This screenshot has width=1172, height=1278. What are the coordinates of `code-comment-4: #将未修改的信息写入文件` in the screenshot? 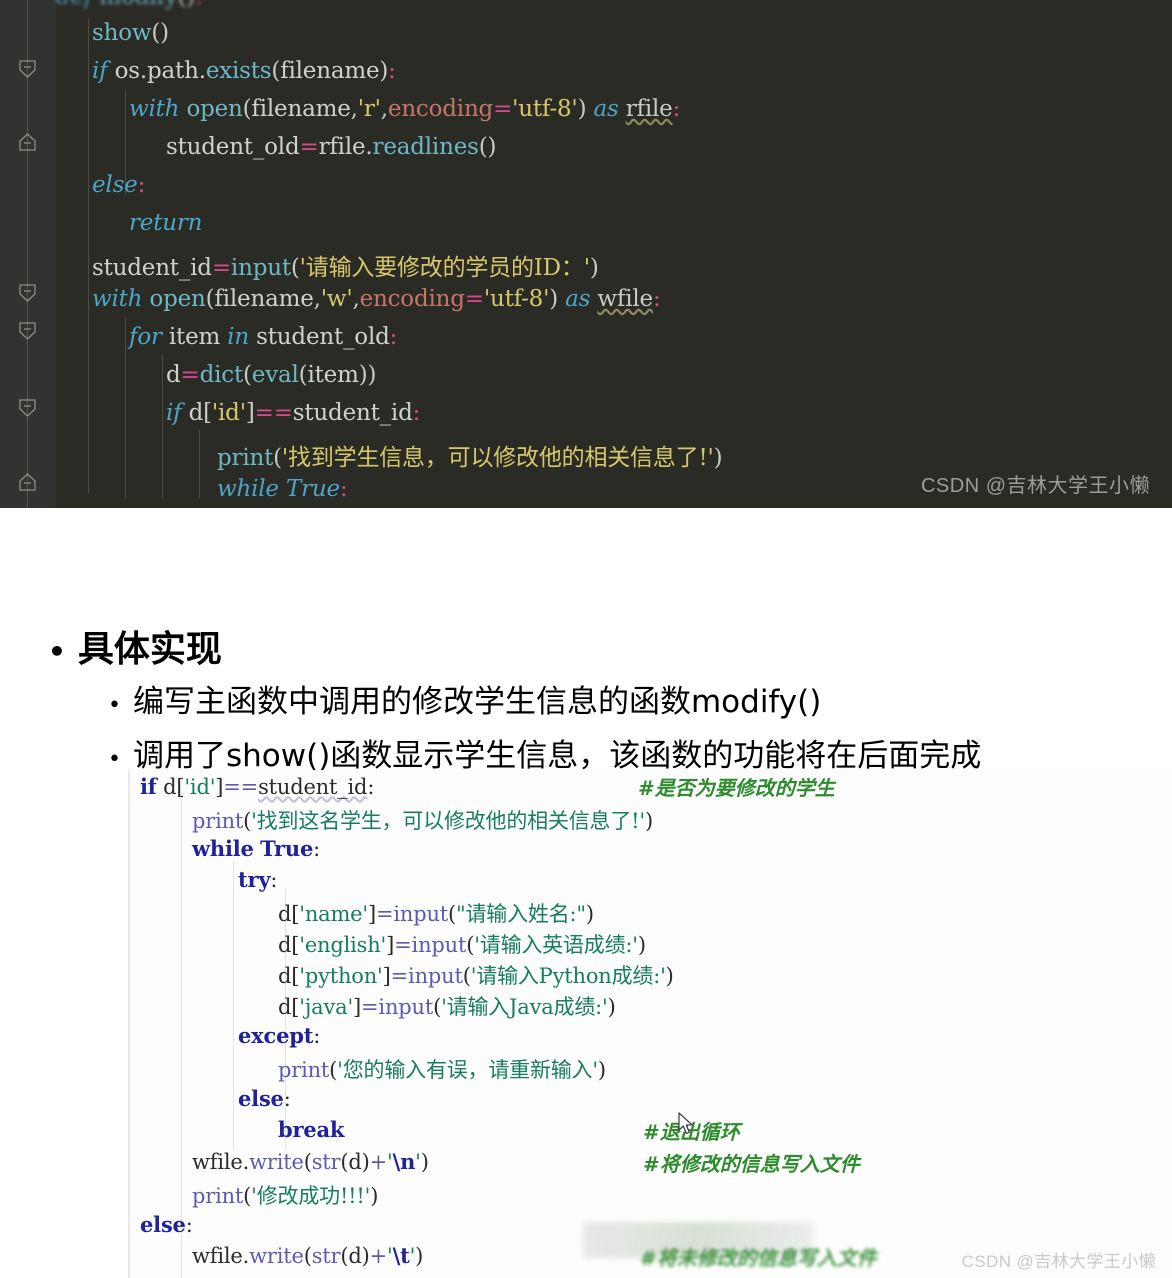 It's located at (758, 1258).